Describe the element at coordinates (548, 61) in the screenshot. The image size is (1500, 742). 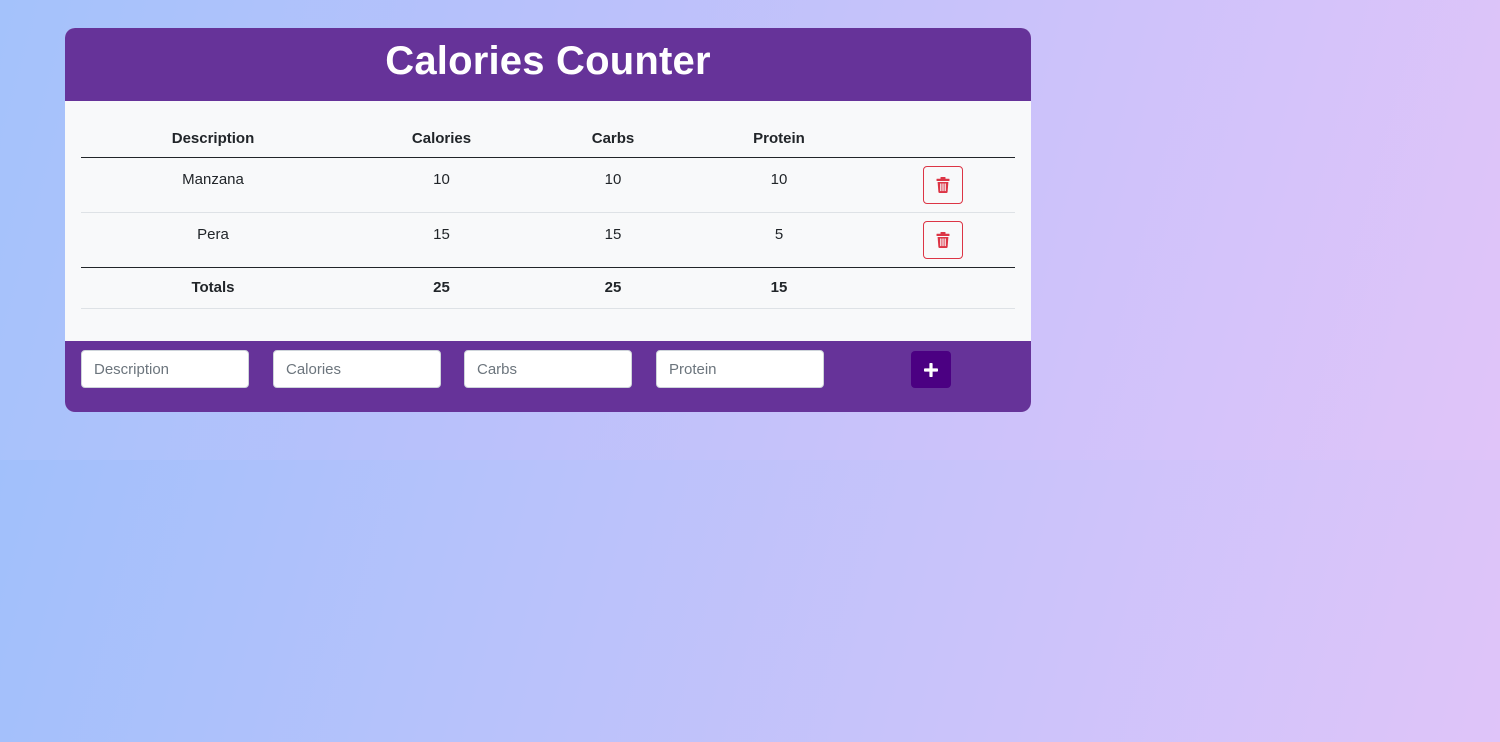
I see `page-title: Calories Counter` at that location.